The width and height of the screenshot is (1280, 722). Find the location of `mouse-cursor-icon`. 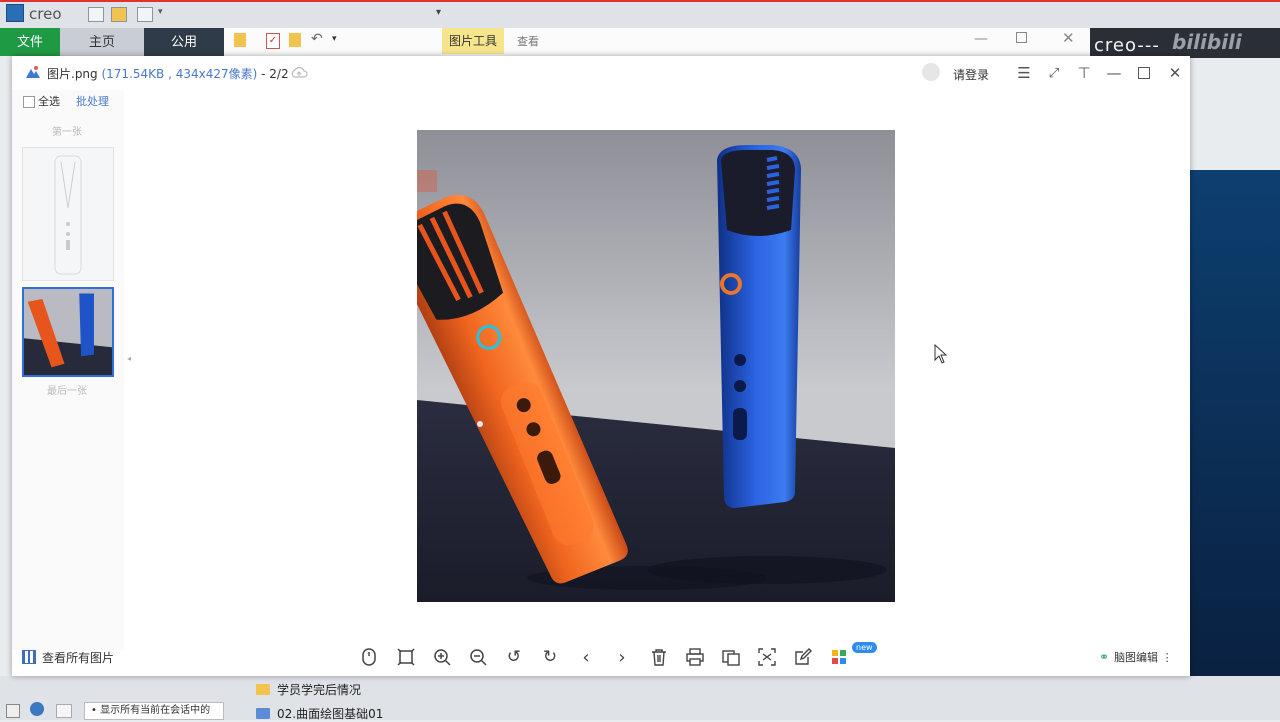

mouse-cursor-icon is located at coordinates (941, 354).